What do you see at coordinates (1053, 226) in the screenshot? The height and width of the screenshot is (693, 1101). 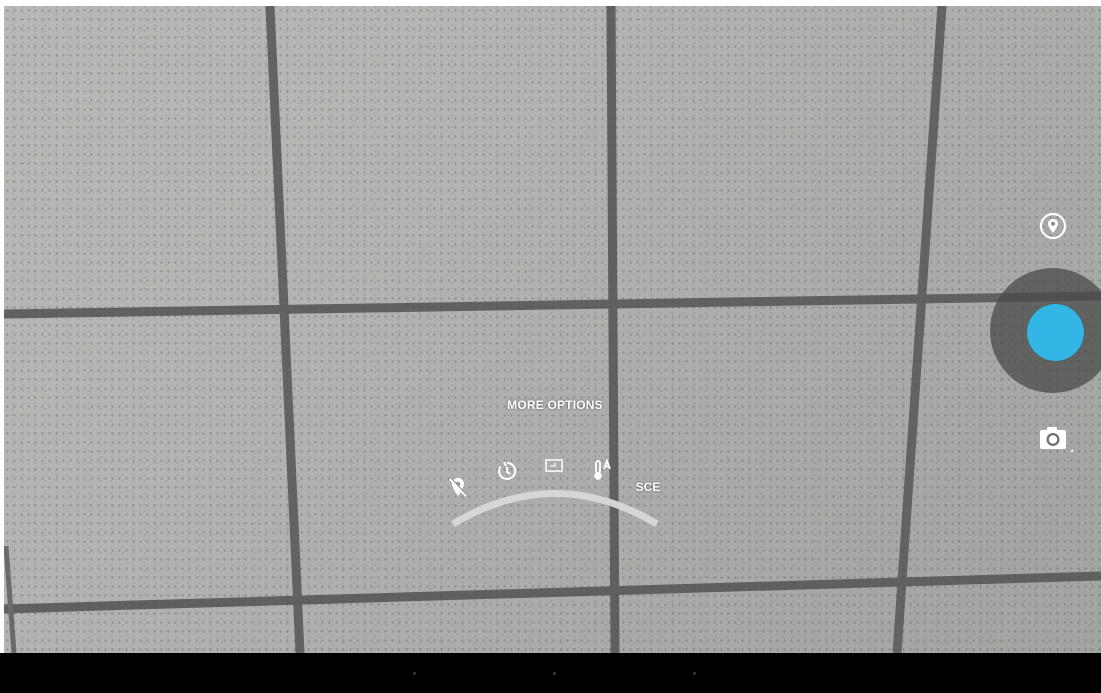 I see `location-pin-icon` at bounding box center [1053, 226].